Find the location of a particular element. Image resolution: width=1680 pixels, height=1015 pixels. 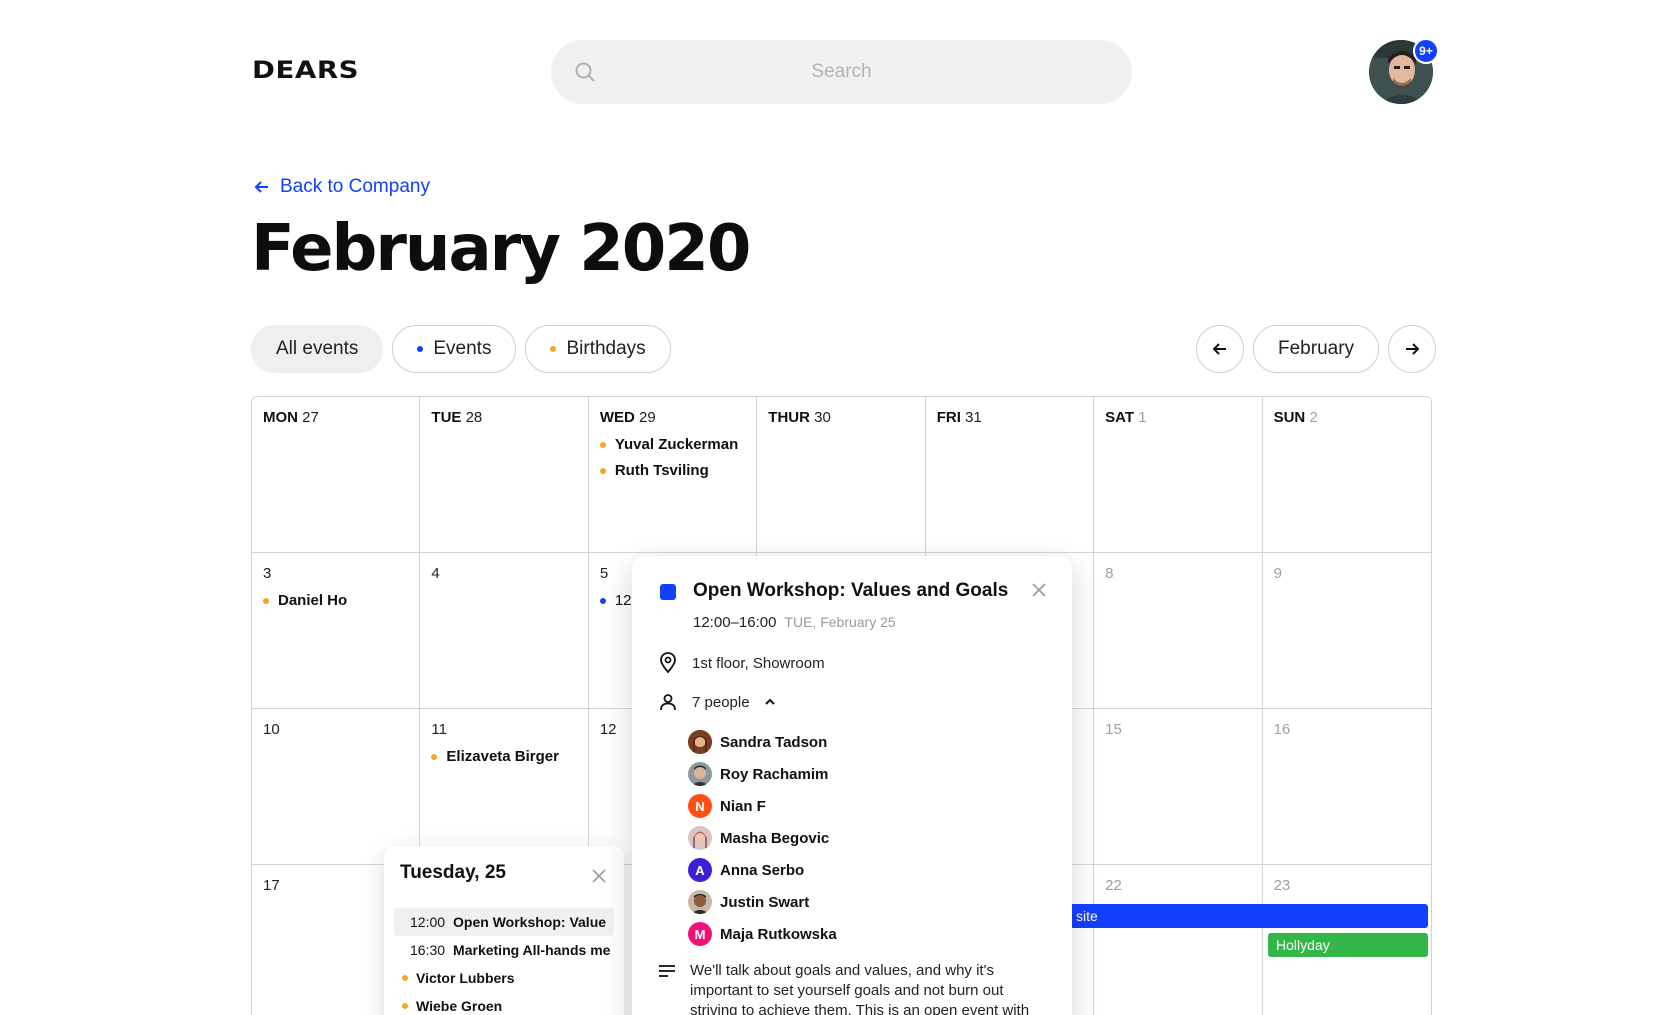

calendar-day: FRI 31 is located at coordinates (1010, 475).